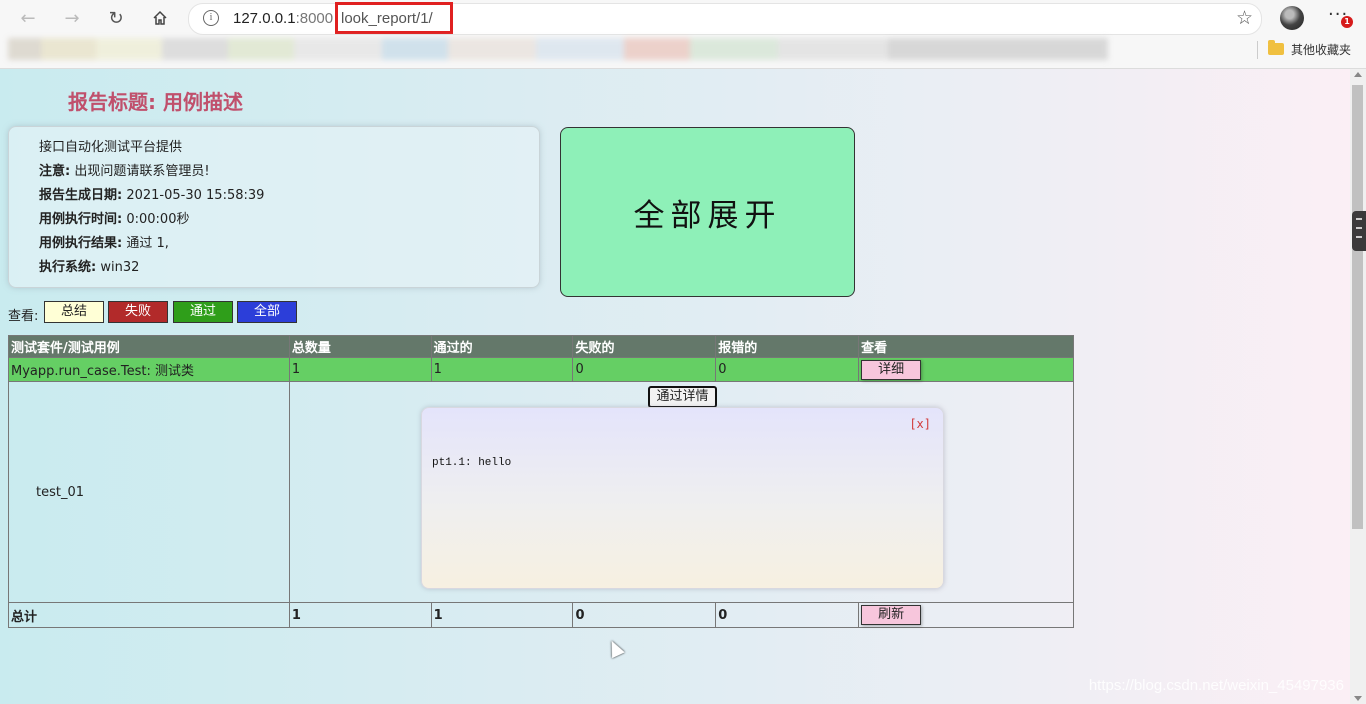 This screenshot has height=704, width=1366. What do you see at coordinates (558, 49) in the screenshot?
I see `bookmarks-bar-blurred` at bounding box center [558, 49].